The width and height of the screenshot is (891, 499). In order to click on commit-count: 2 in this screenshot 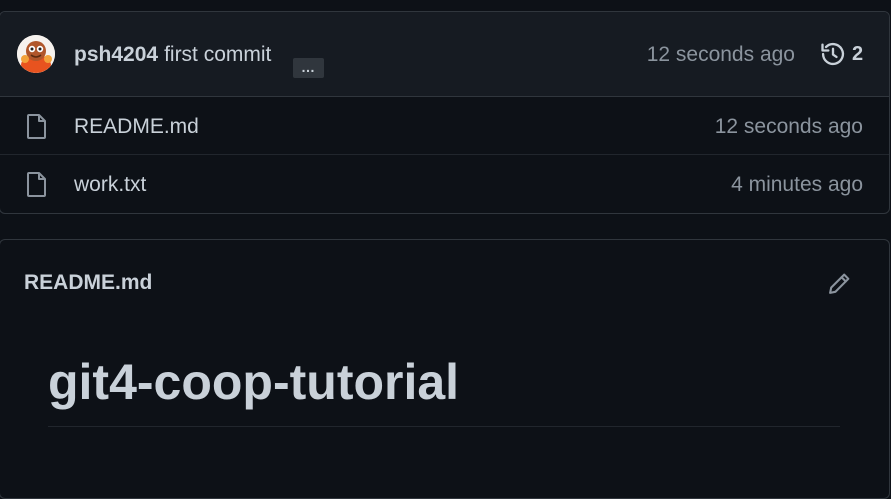, I will do `click(858, 53)`.